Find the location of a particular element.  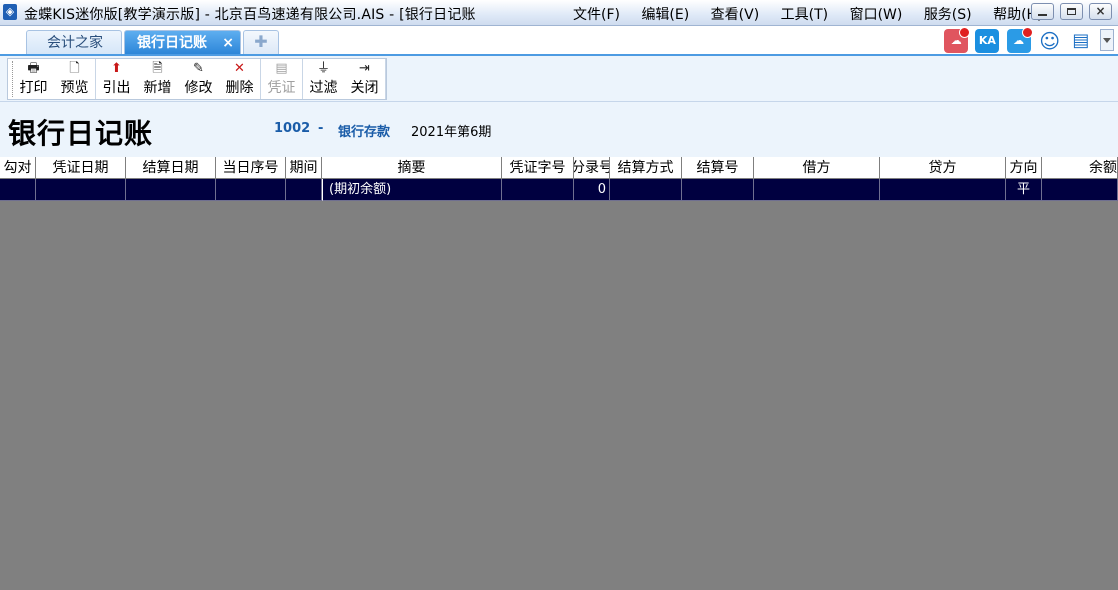

chat-icon: ▤ is located at coordinates (1081, 41).